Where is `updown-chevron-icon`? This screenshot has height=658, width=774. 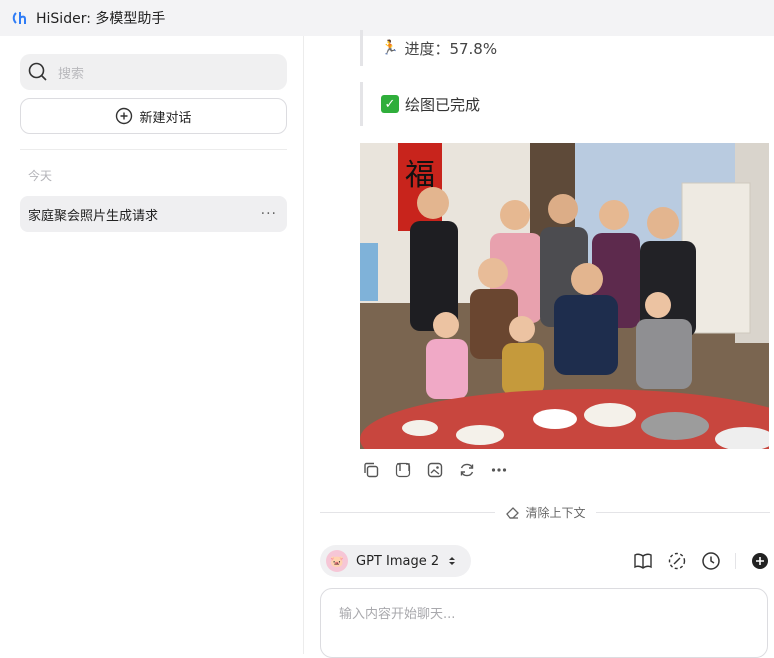 updown-chevron-icon is located at coordinates (452, 561).